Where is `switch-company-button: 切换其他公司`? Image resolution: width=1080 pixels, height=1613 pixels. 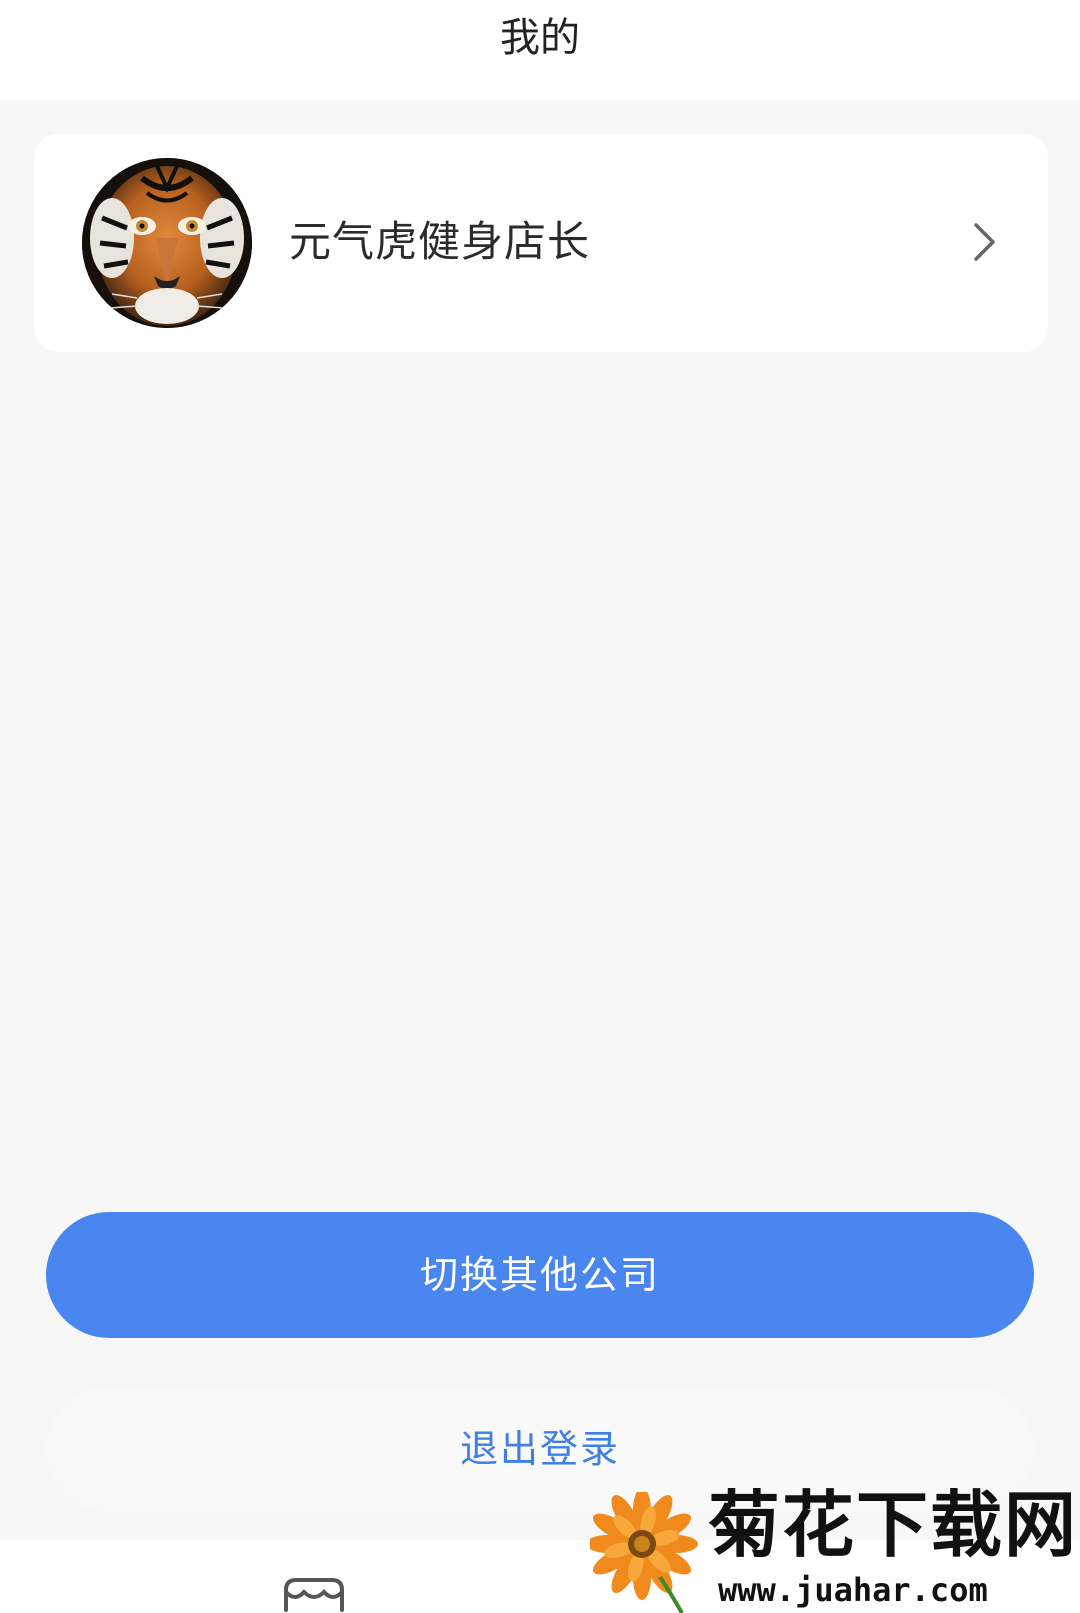
switch-company-button: 切换其他公司 is located at coordinates (540, 1275).